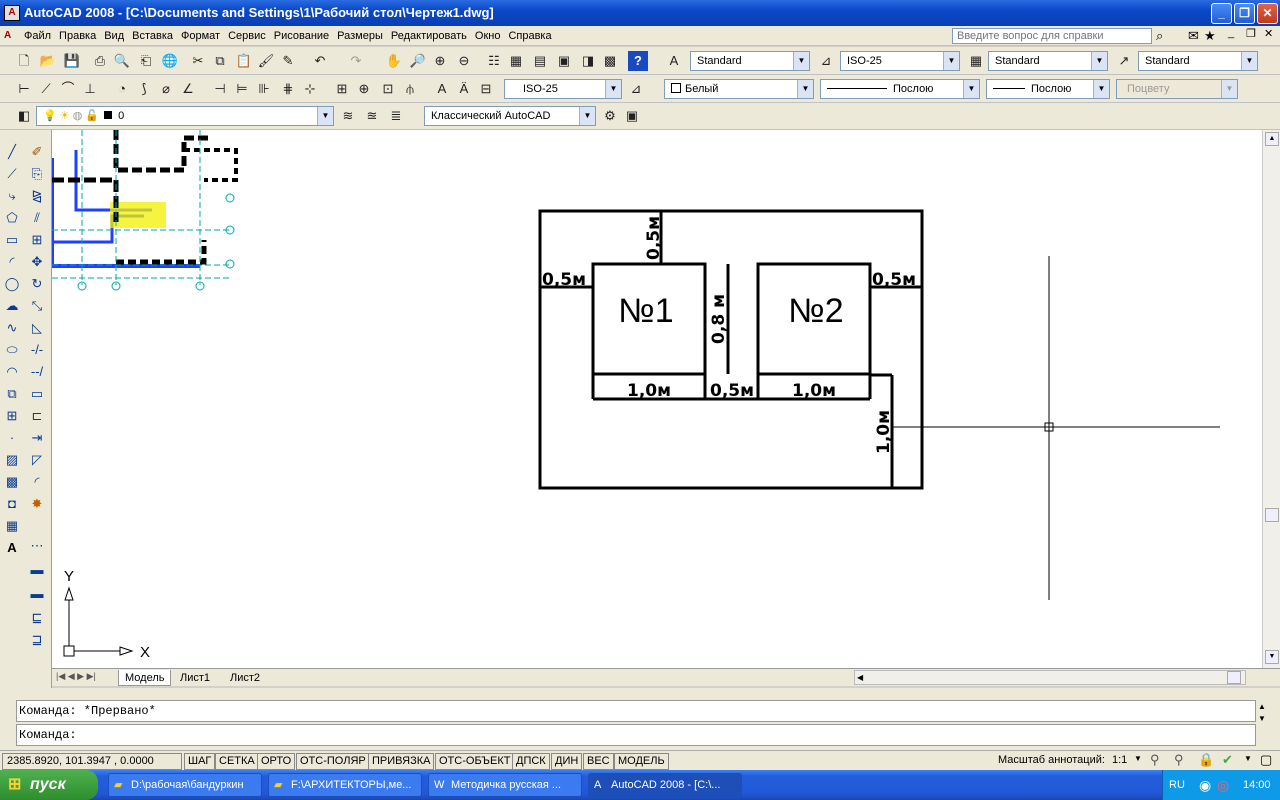  What do you see at coordinates (37, 152) in the screenshot?
I see `erase-icon: ✐` at bounding box center [37, 152].